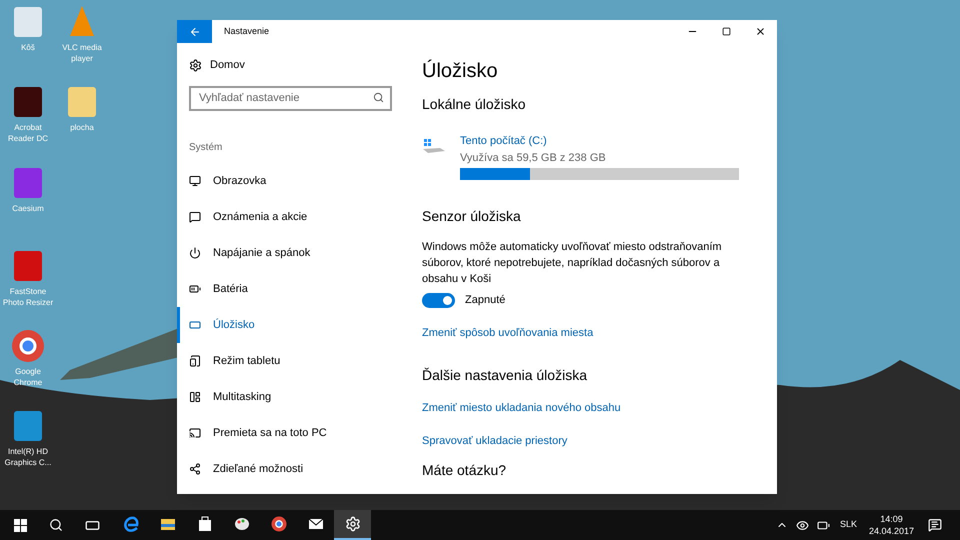 Image resolution: width=960 pixels, height=540 pixels. Describe the element at coordinates (290, 325) in the screenshot. I see `sidebar-item: Úložisko` at that location.